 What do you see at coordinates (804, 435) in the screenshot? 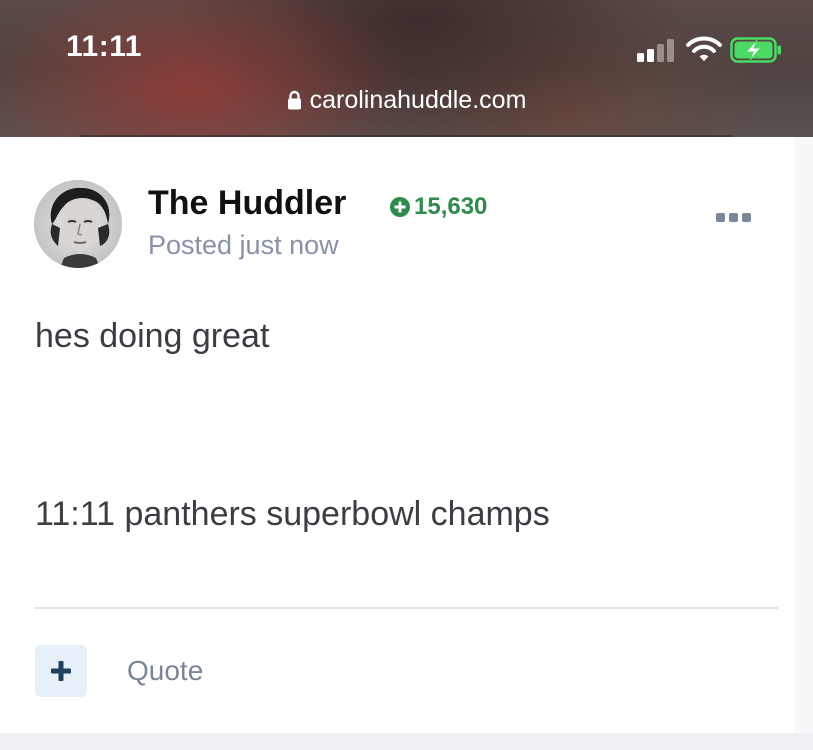
I see `card-edge-shadow` at bounding box center [804, 435].